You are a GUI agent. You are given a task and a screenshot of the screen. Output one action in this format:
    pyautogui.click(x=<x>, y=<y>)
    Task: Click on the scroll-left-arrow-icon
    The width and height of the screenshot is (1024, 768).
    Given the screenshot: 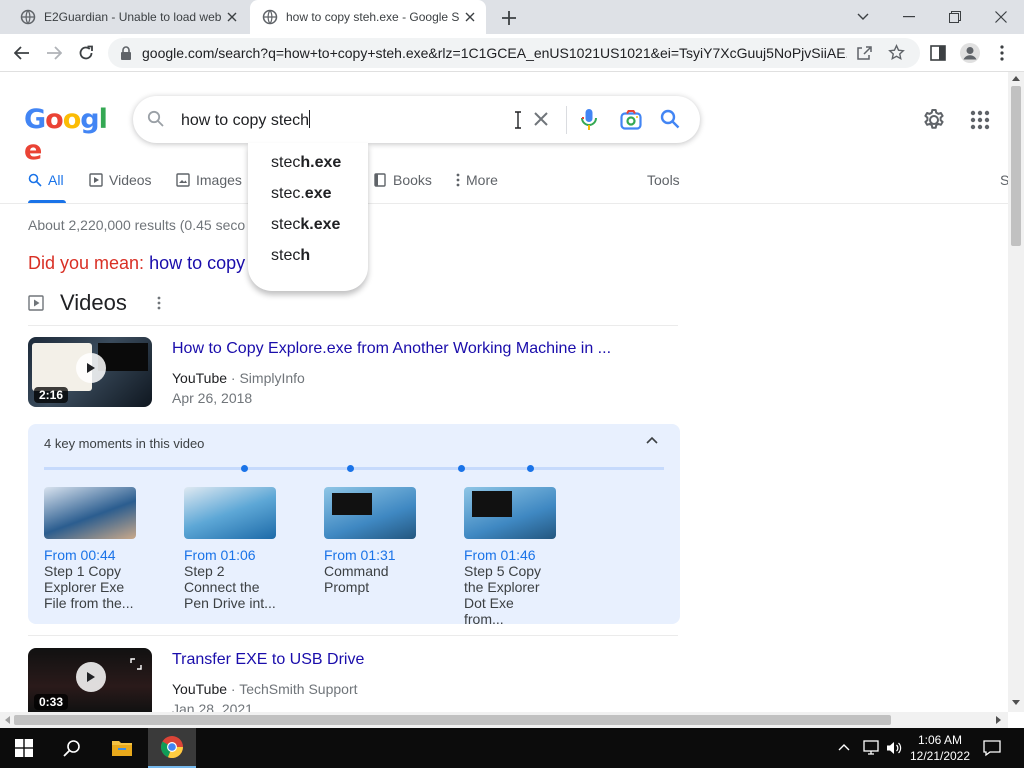 What is the action you would take?
    pyautogui.click(x=7, y=720)
    